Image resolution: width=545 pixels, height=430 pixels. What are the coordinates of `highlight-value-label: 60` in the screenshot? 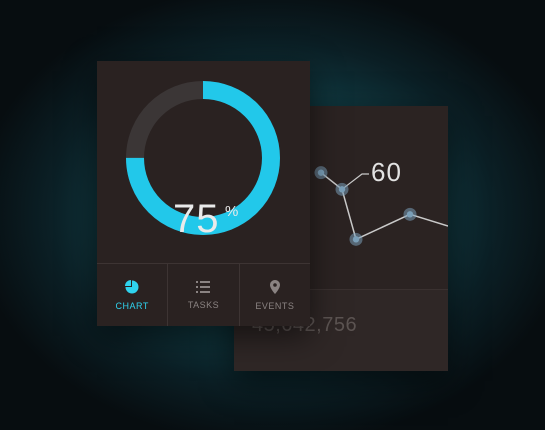 It's located at (386, 172).